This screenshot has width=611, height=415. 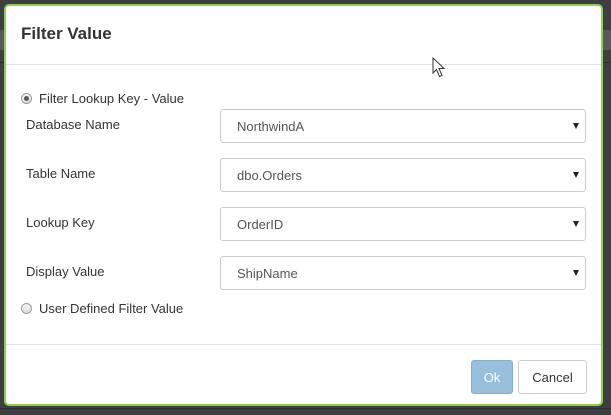 What do you see at coordinates (65, 271) in the screenshot?
I see `display-value-label: Display Value` at bounding box center [65, 271].